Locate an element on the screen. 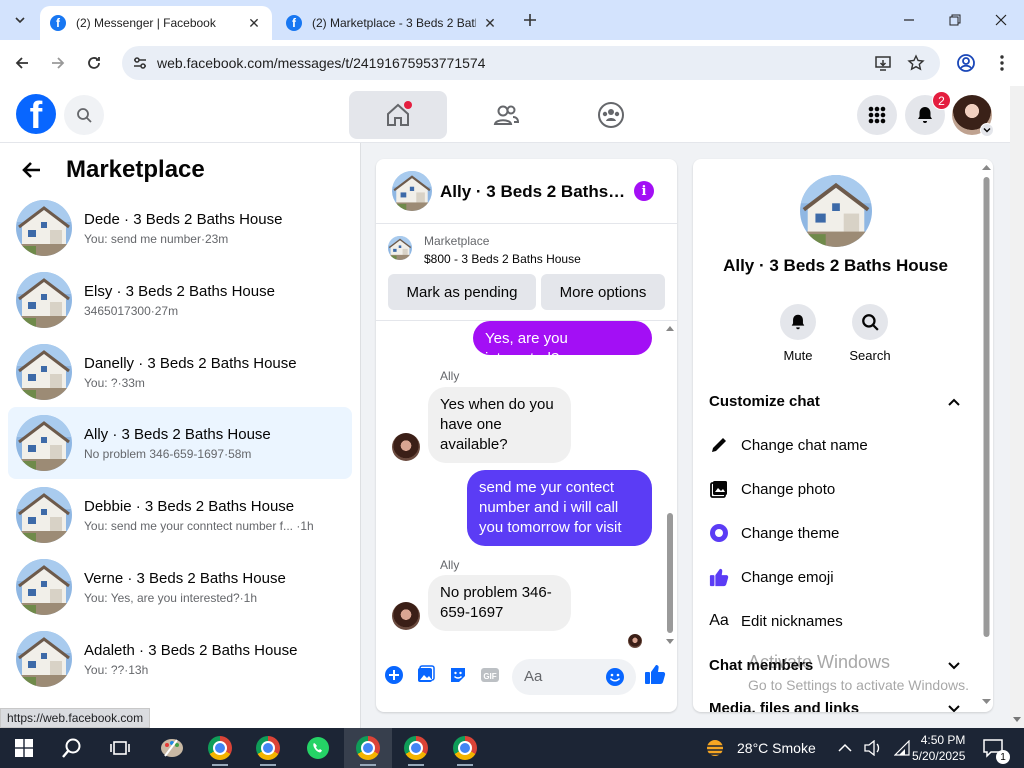  nav-home-tab is located at coordinates (398, 115).